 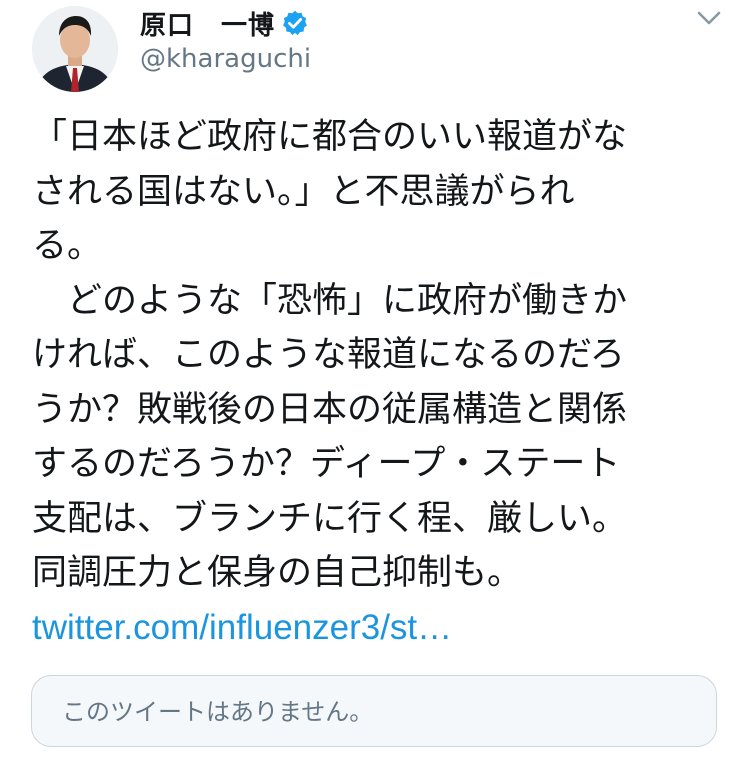 I want to click on quoted-tweet-card: このツイートはありません。, so click(x=374, y=711).